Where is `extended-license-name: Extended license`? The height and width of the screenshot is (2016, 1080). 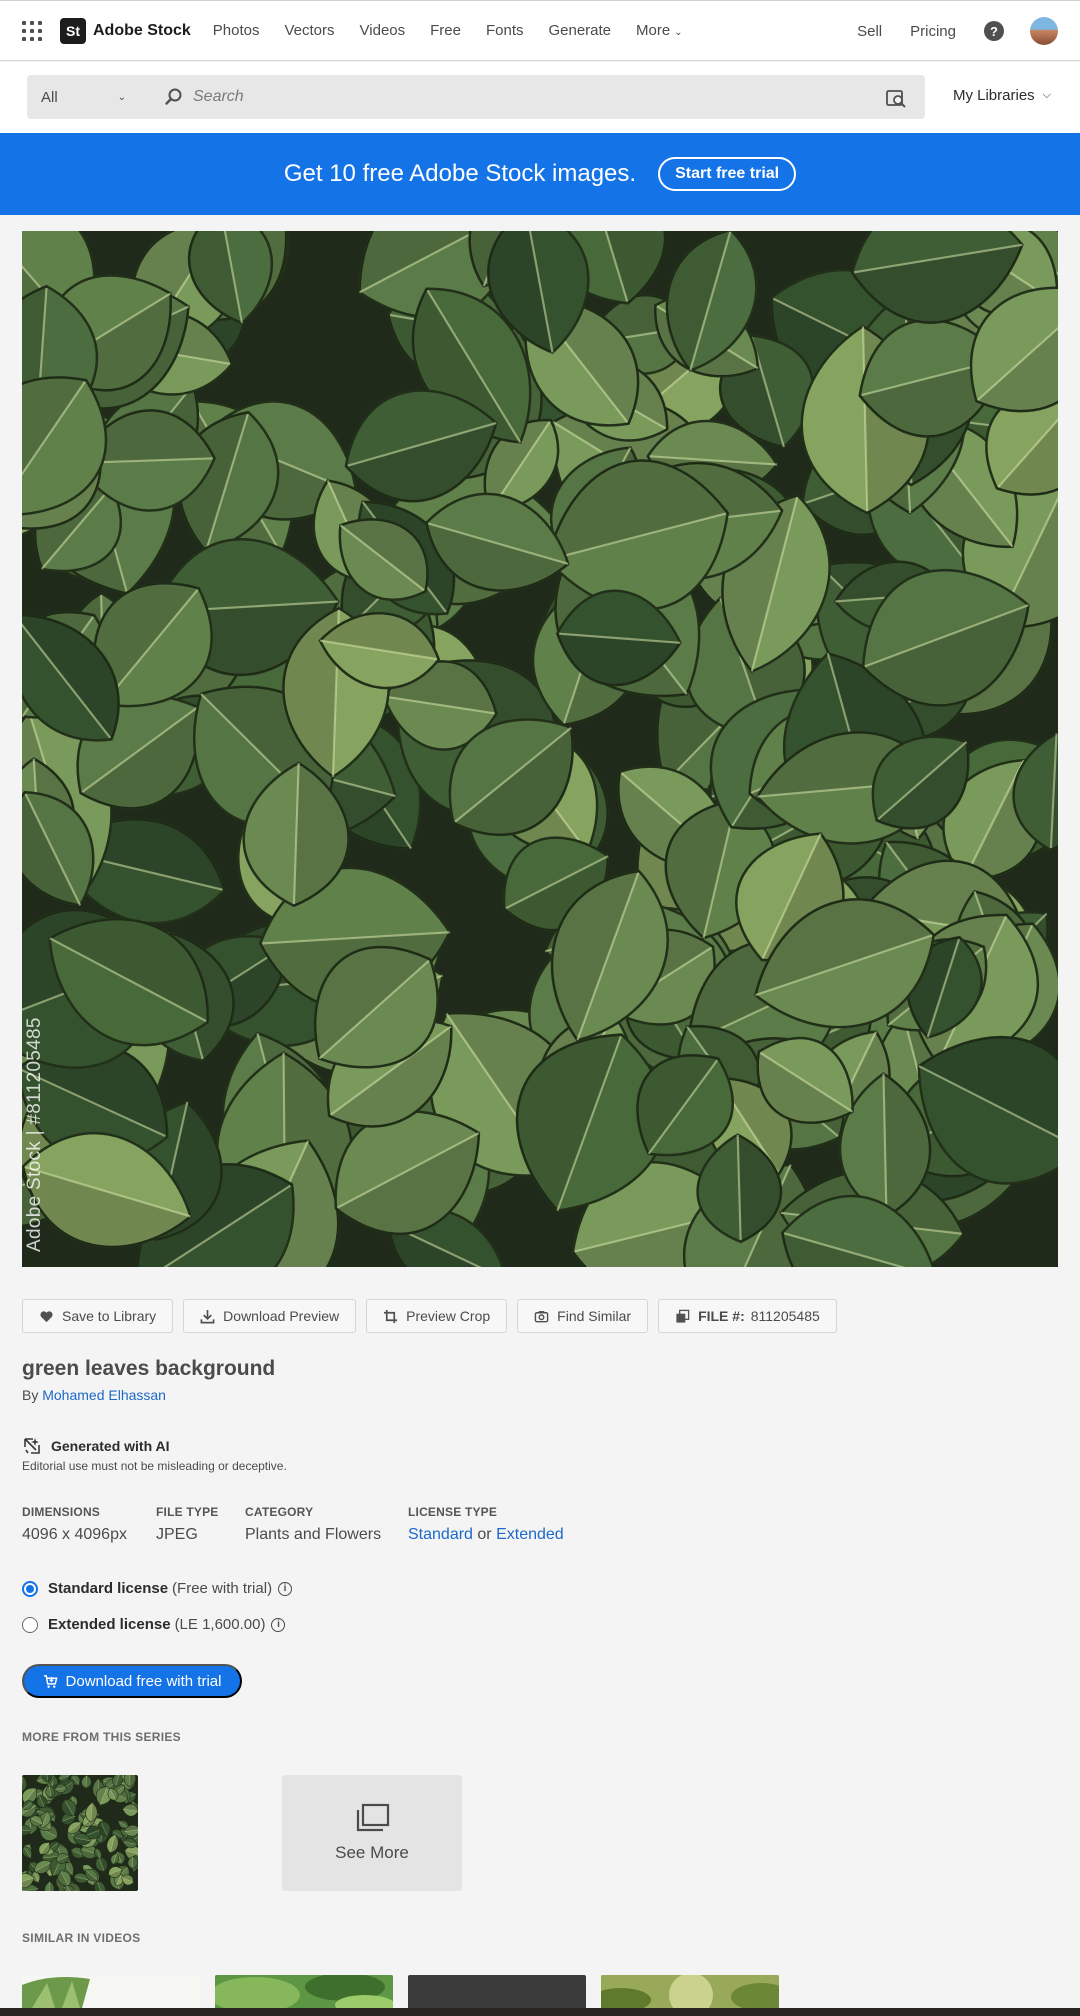
extended-license-name: Extended license is located at coordinates (109, 1624).